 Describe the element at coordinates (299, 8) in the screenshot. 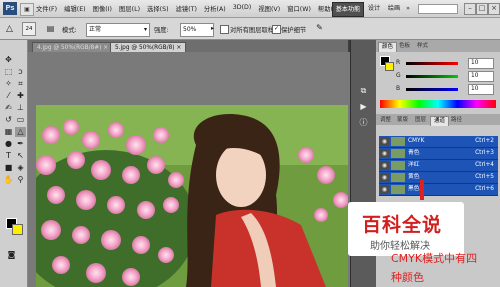

I see `menu-window: 窗口(W)` at that location.